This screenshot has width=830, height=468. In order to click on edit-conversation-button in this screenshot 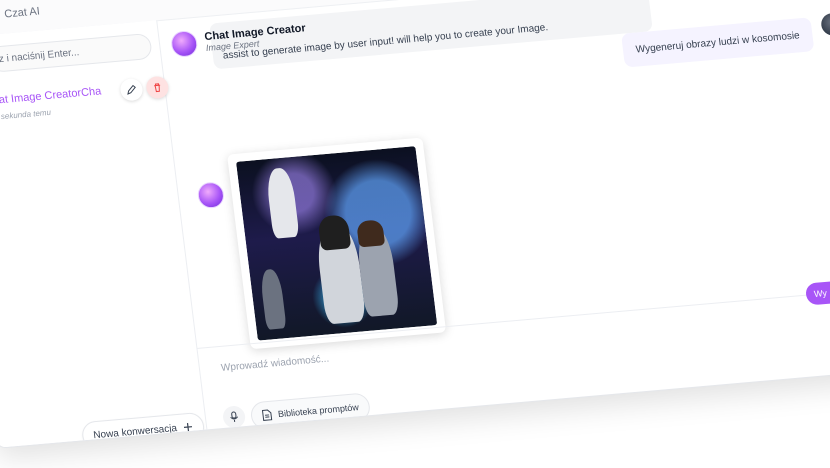, I will do `click(131, 89)`.